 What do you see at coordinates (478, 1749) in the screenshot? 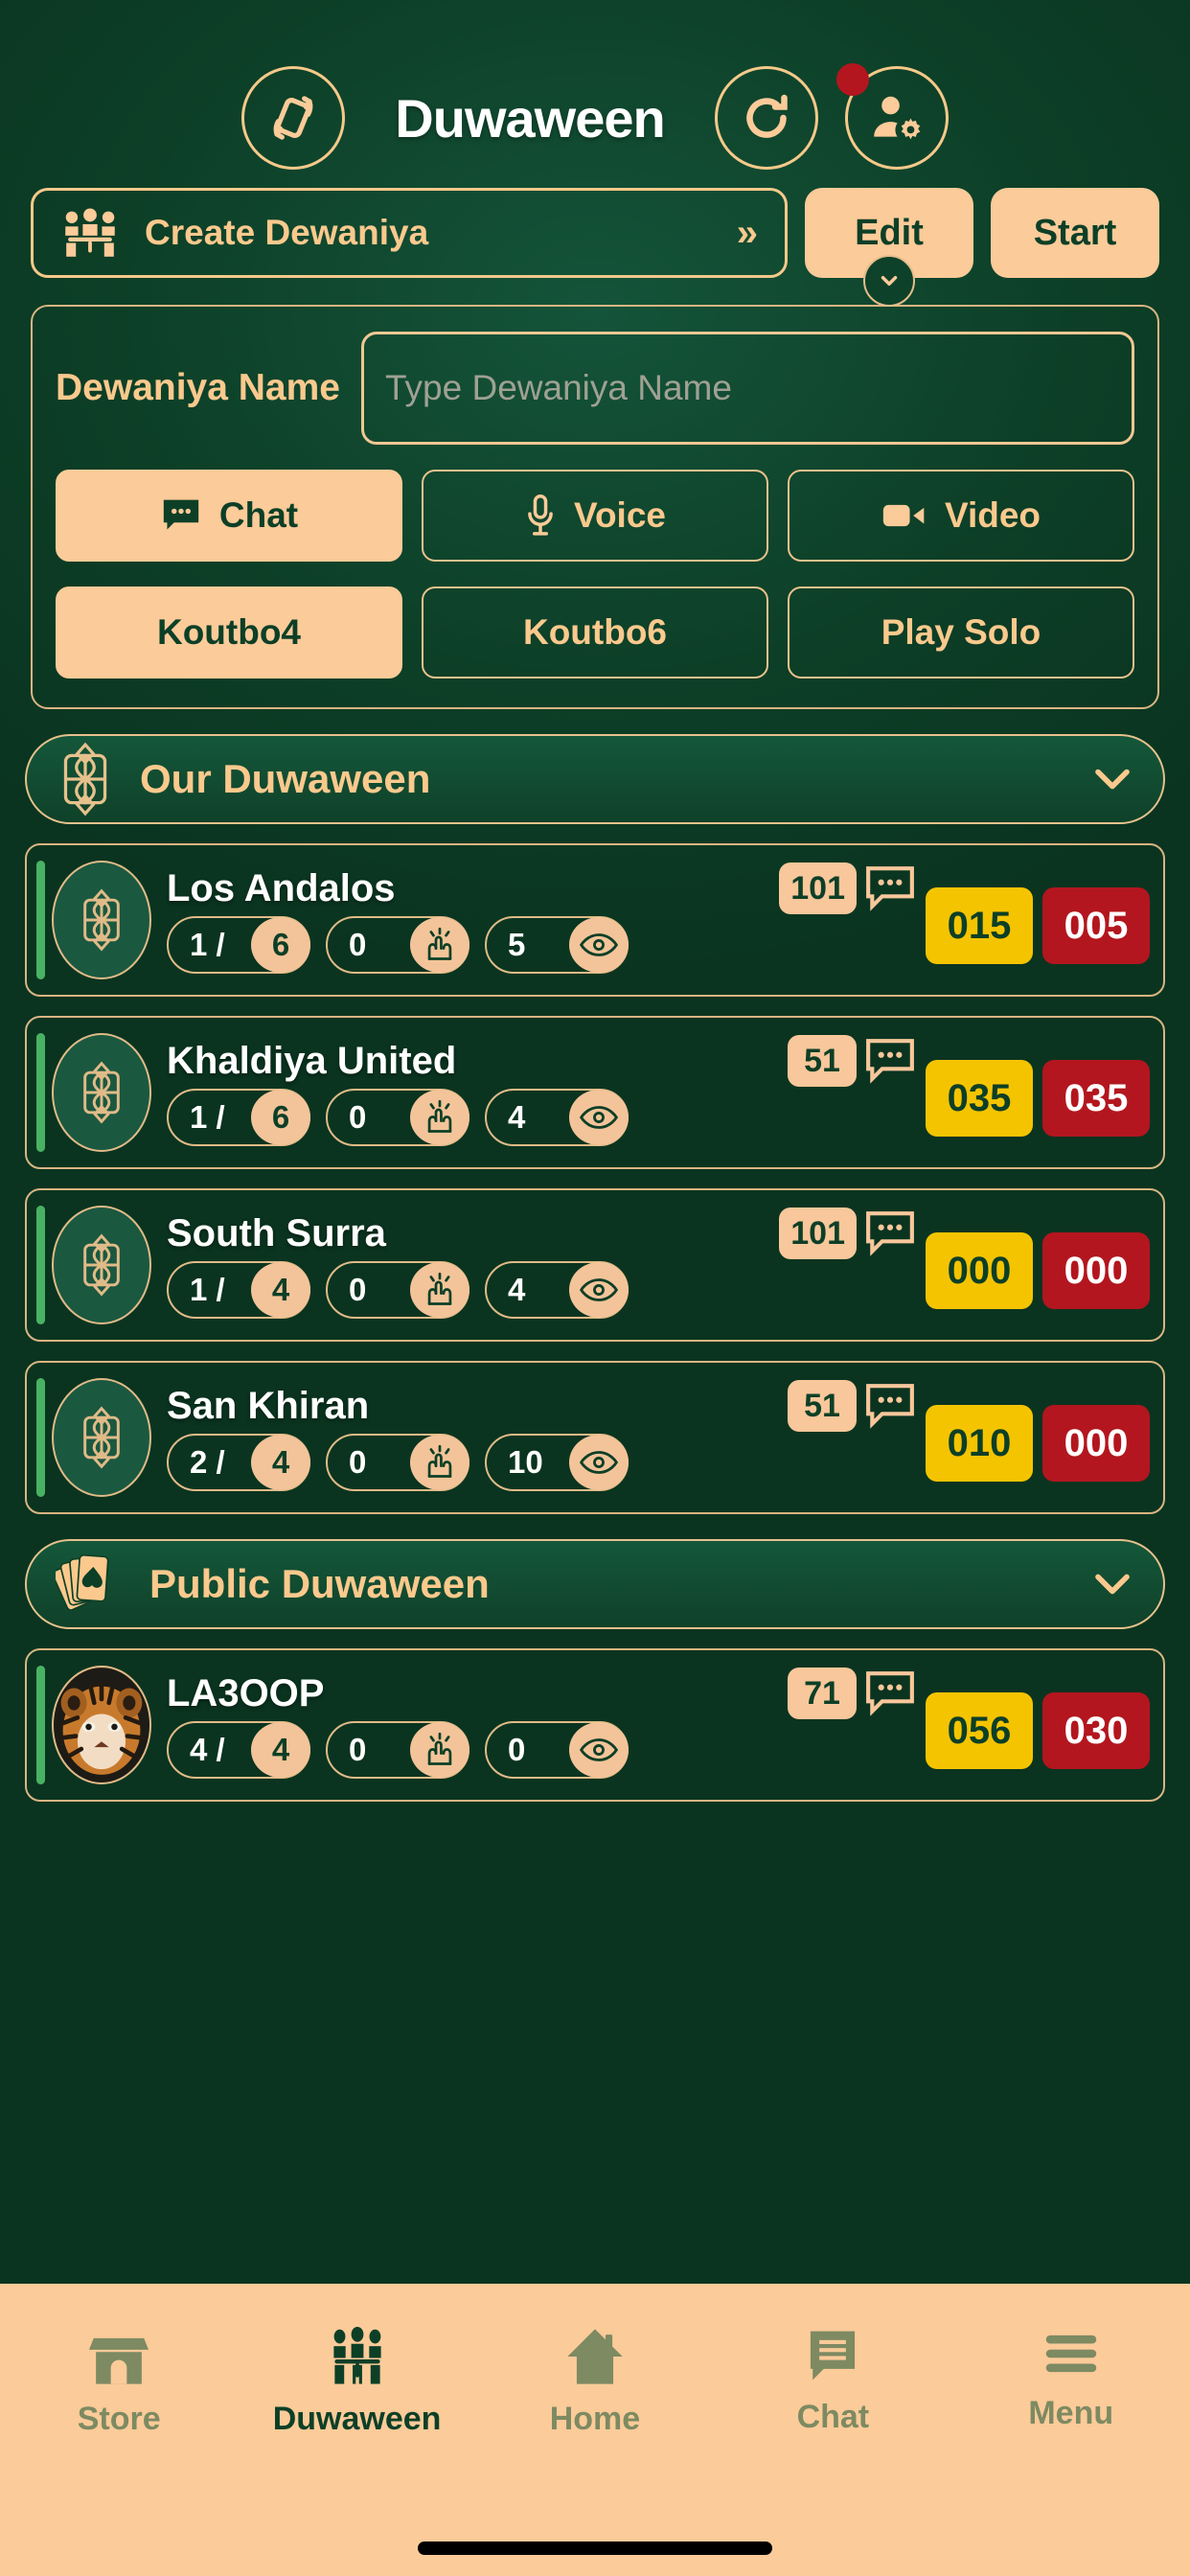
I see `room-stat-pills: 4 / 4 0 0` at bounding box center [478, 1749].